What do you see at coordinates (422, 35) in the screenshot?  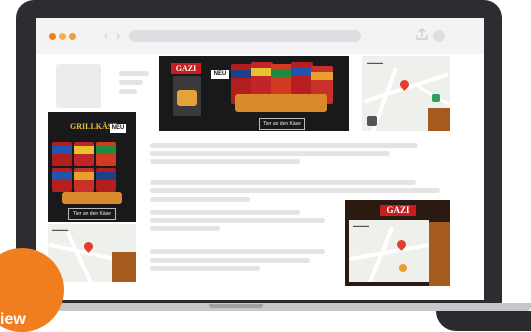 I see `share-icon` at bounding box center [422, 35].